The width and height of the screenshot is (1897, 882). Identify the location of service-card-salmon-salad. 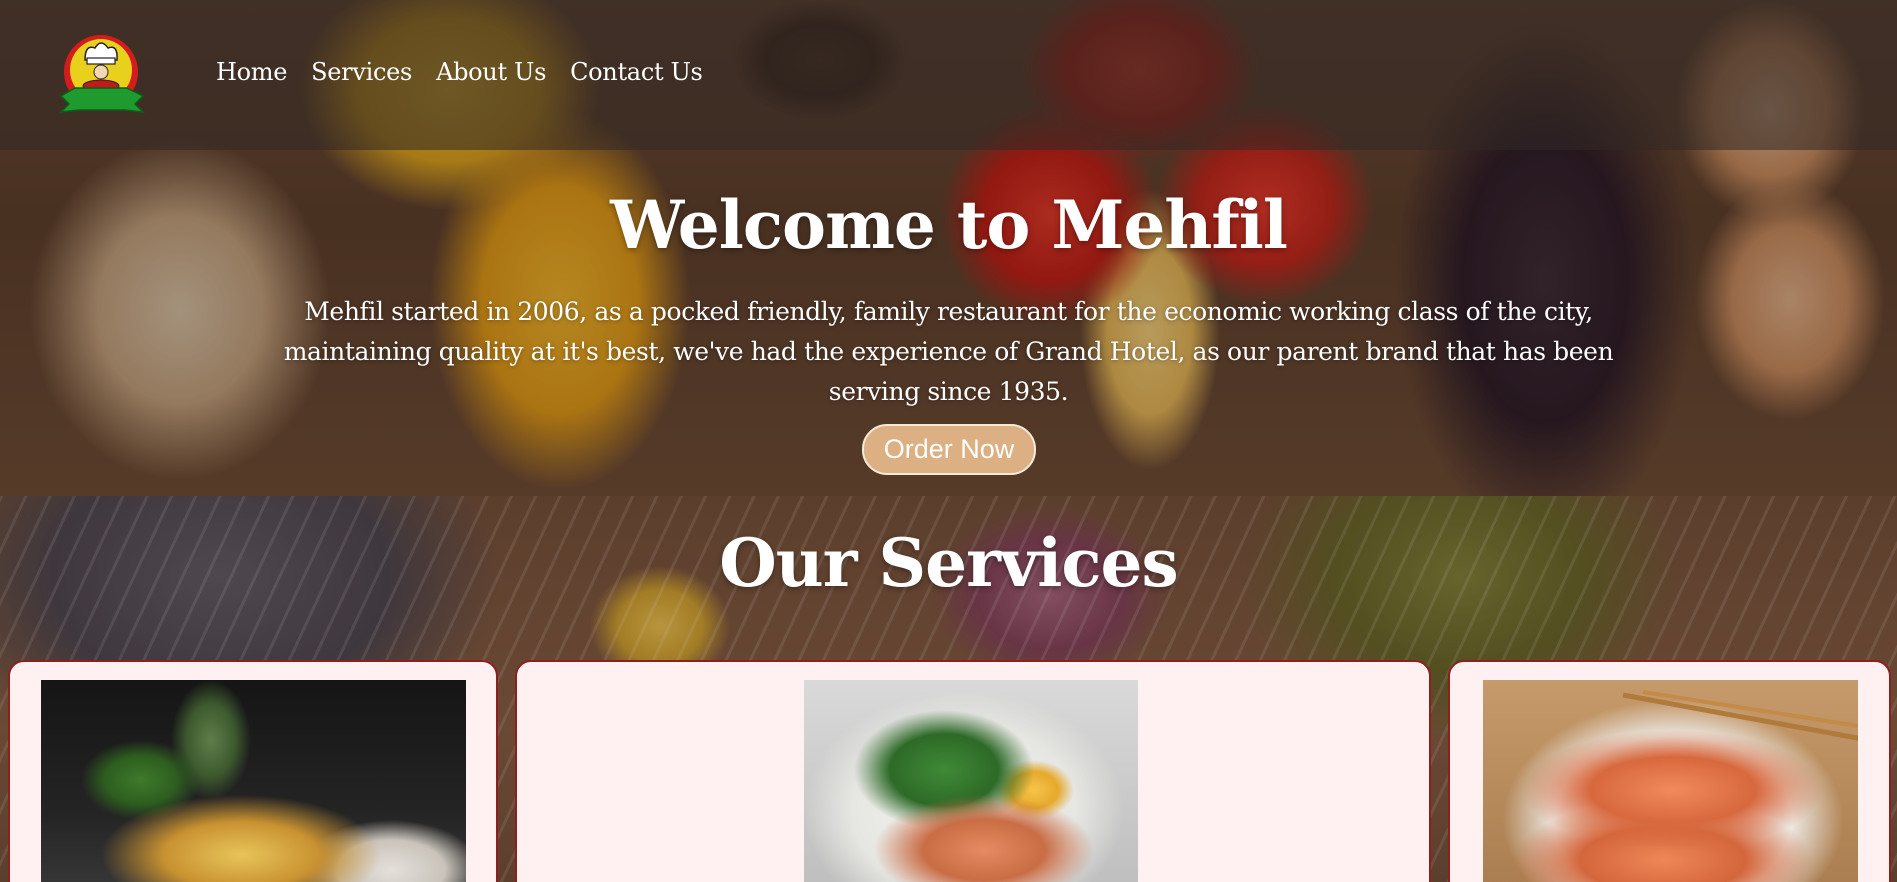
(973, 771).